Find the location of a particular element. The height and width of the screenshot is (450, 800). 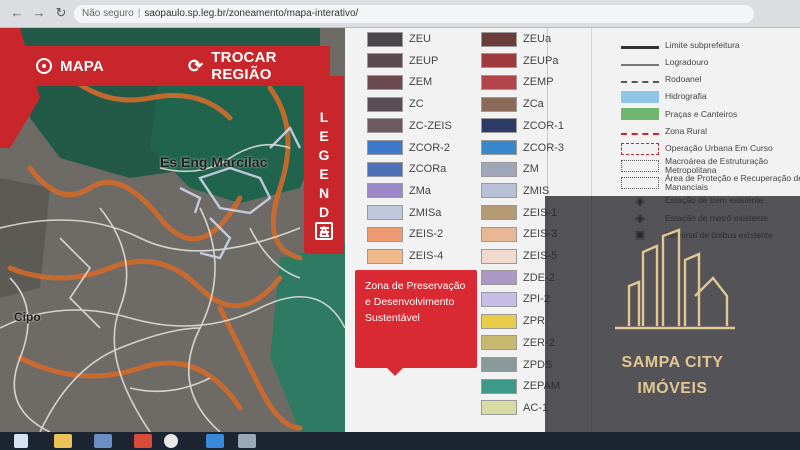

legend-item: ZC is located at coordinates (395, 104).